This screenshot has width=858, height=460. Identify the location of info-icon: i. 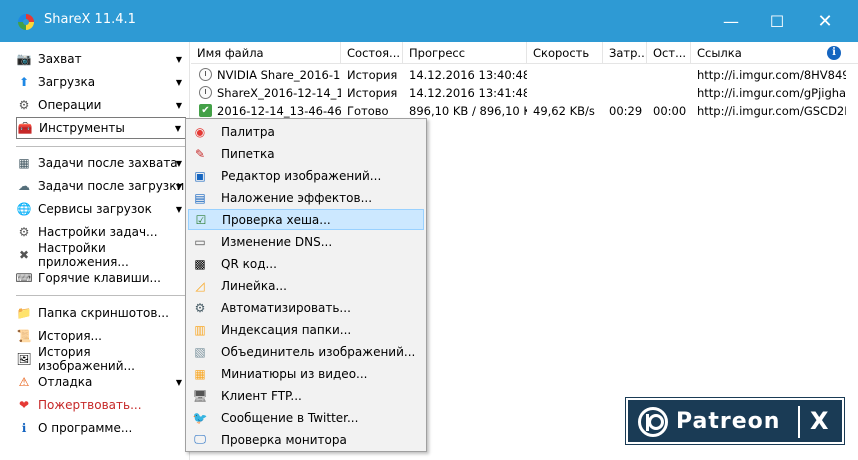
(834, 53).